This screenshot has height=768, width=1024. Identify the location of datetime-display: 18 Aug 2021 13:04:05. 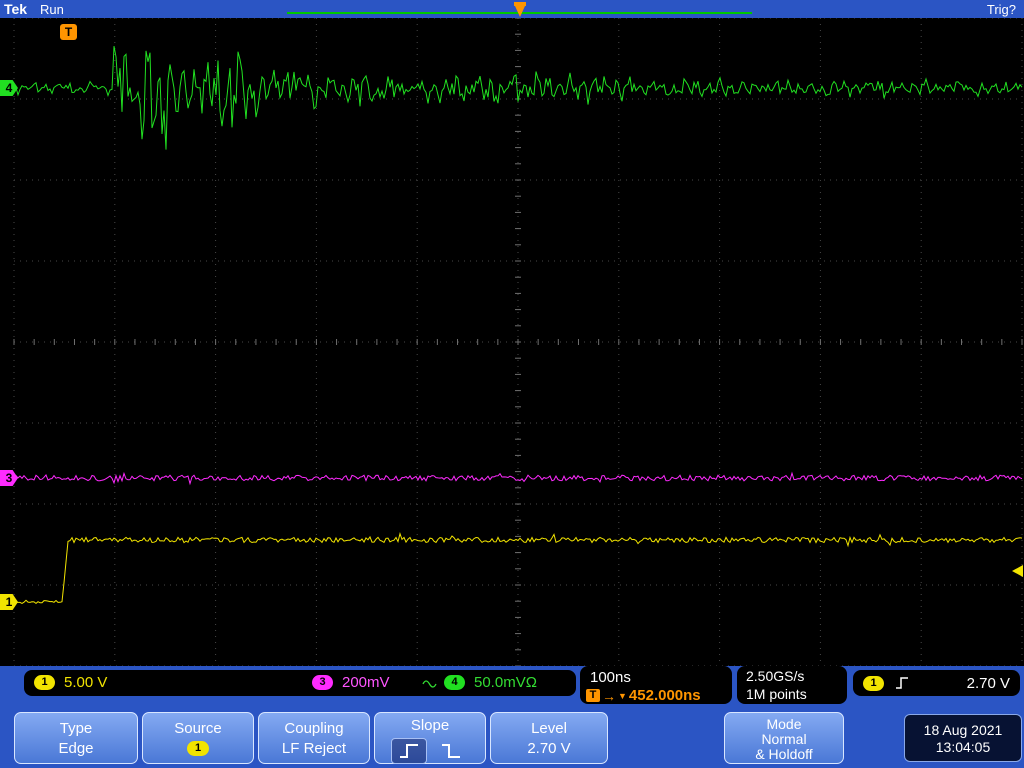
(963, 738).